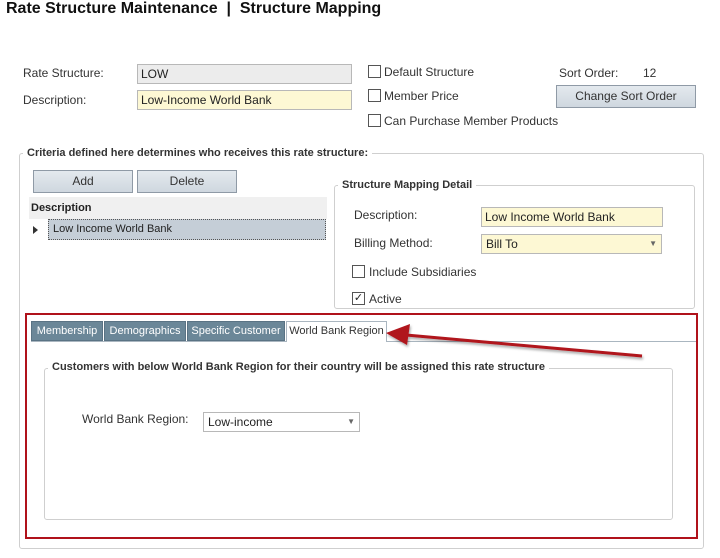 Image resolution: width=720 pixels, height=558 pixels. Describe the element at coordinates (386, 215) in the screenshot. I see `detail-description-label: Description:` at that location.